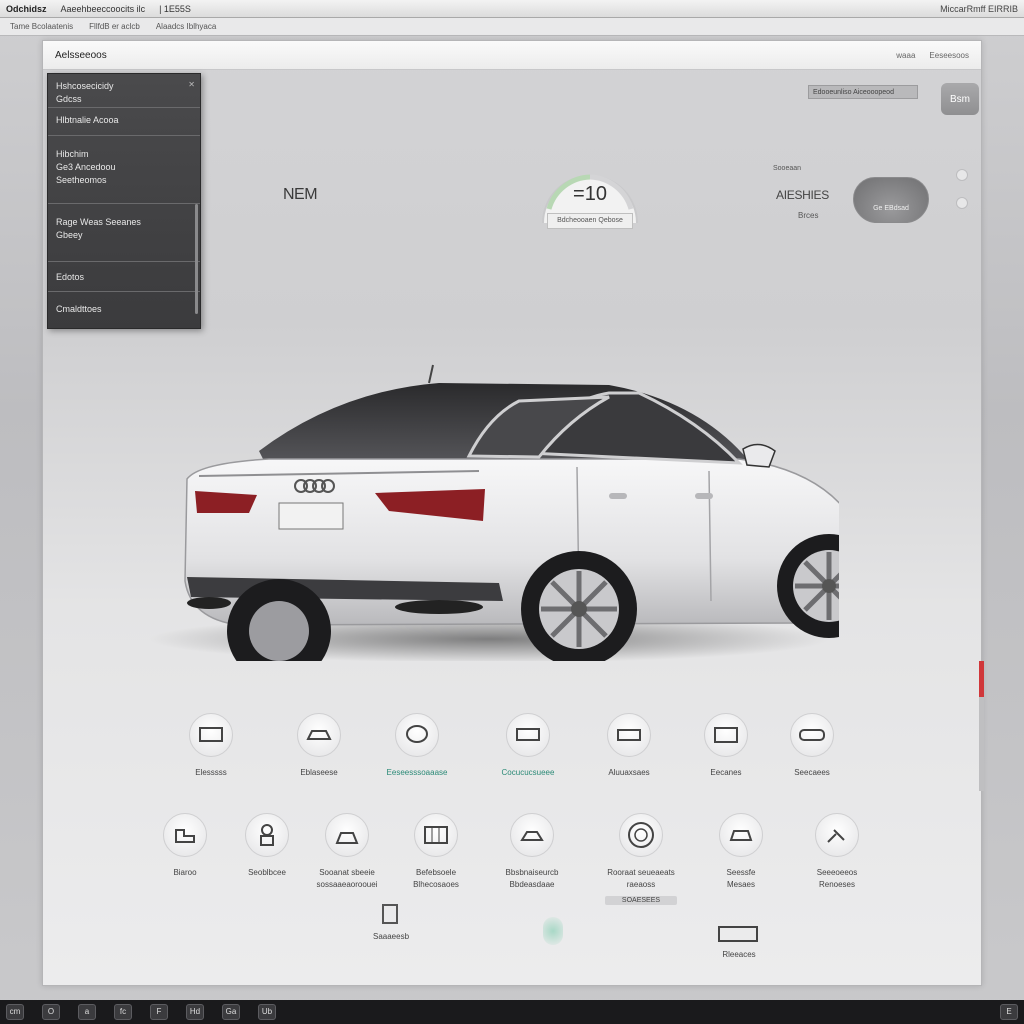  Describe the element at coordinates (81, 55) in the screenshot. I see `window-title: Aelsseeoos` at that location.